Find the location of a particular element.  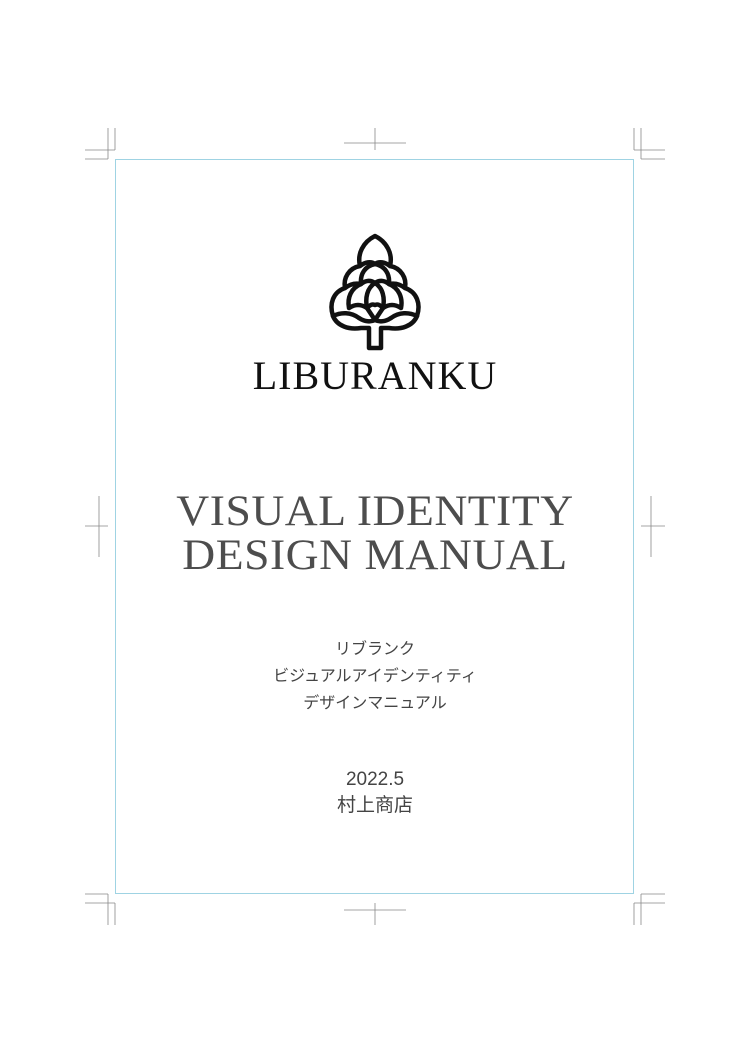

subtitle-line-3: デザインマニュアル is located at coordinates (375, 702).